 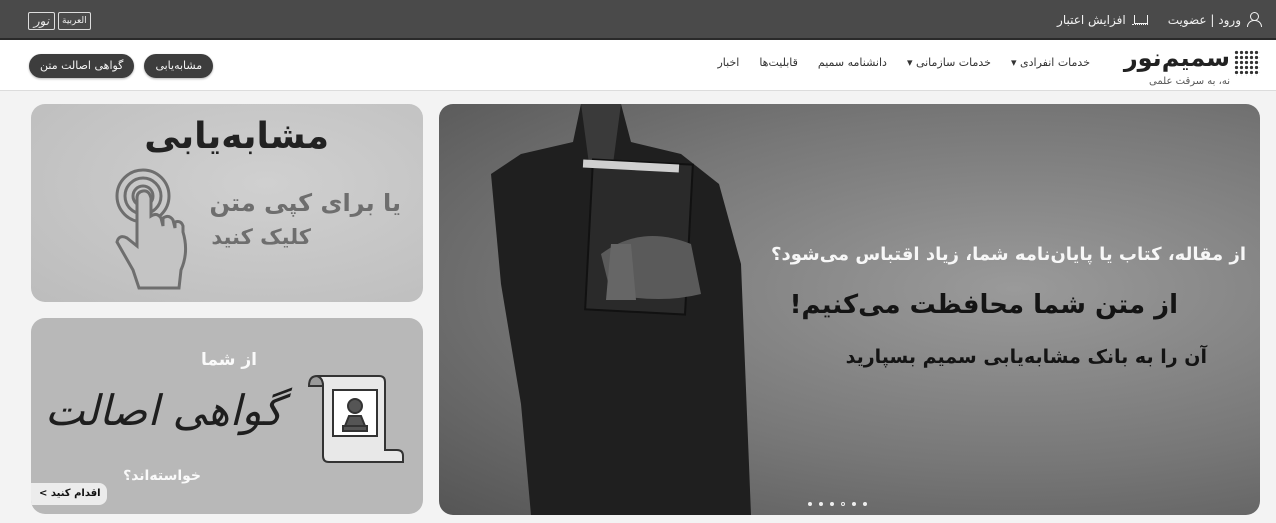 What do you see at coordinates (983, 305) in the screenshot?
I see `hero-headline-protect: از متن شما محافظت می‌کنیم!` at bounding box center [983, 305].